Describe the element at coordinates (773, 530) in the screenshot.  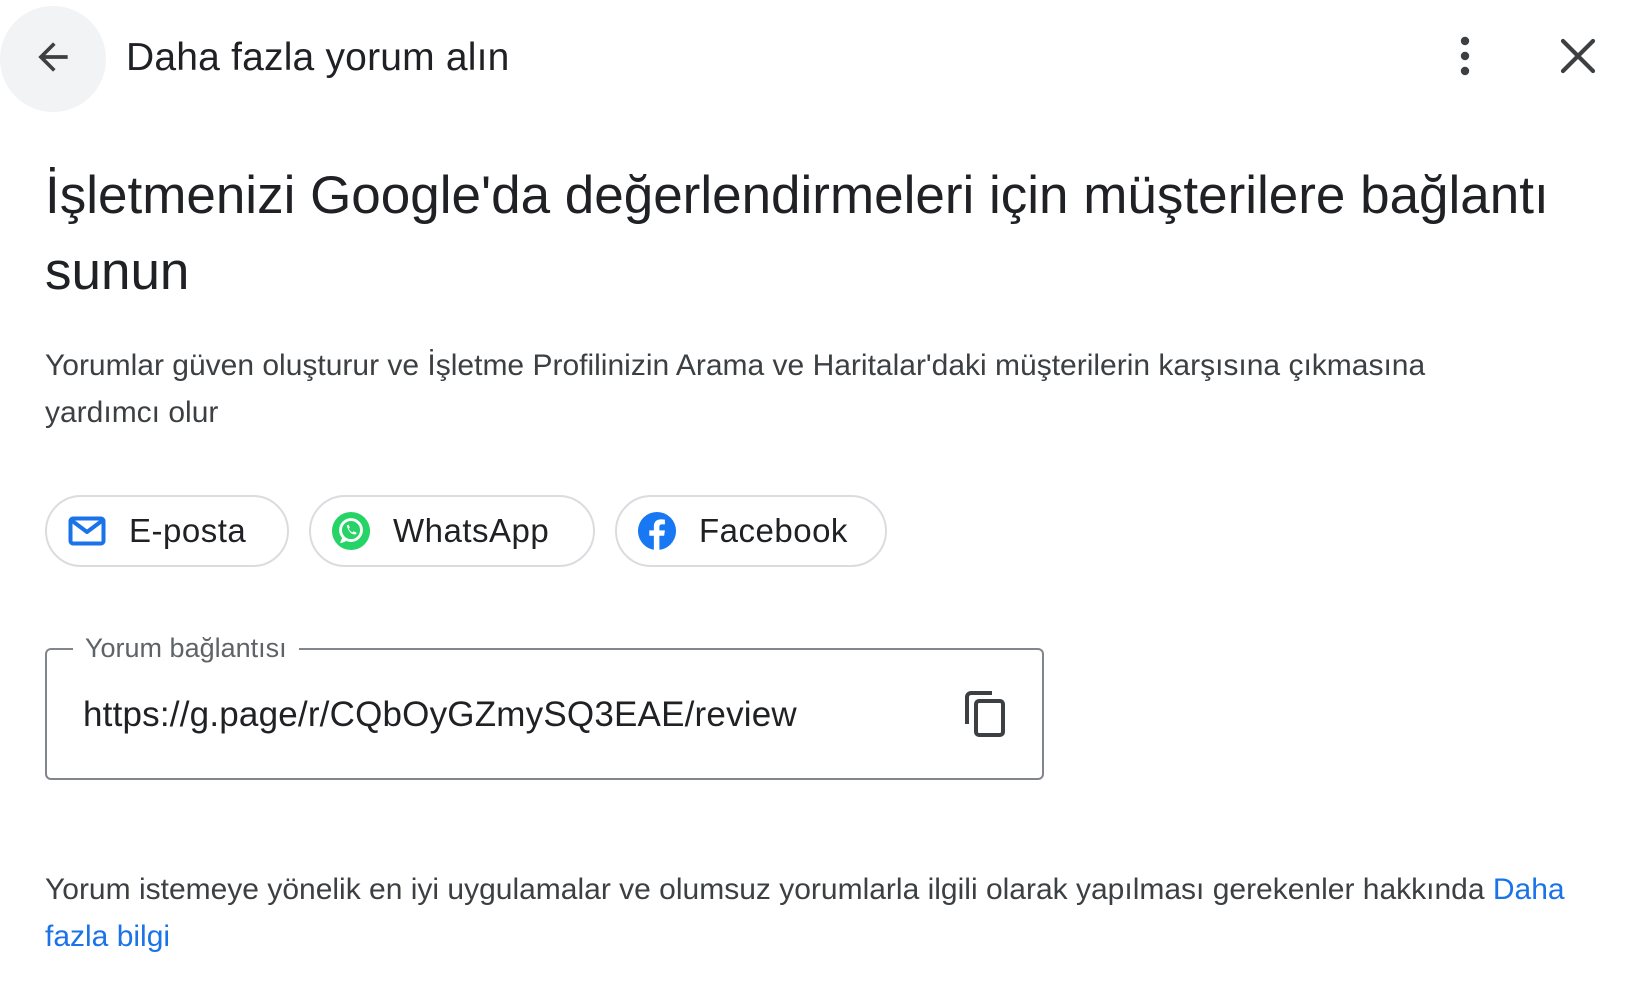
I see `share-facebook-label: Facebook` at that location.